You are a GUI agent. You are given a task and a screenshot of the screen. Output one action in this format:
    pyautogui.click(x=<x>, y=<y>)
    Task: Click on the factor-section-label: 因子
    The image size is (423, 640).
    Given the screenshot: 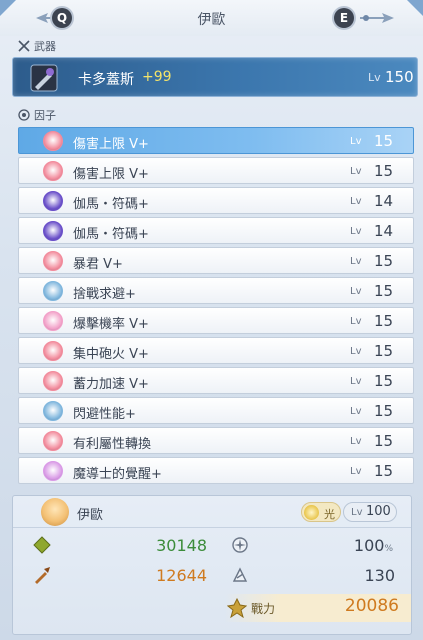 What is the action you would take?
    pyautogui.click(x=37, y=115)
    